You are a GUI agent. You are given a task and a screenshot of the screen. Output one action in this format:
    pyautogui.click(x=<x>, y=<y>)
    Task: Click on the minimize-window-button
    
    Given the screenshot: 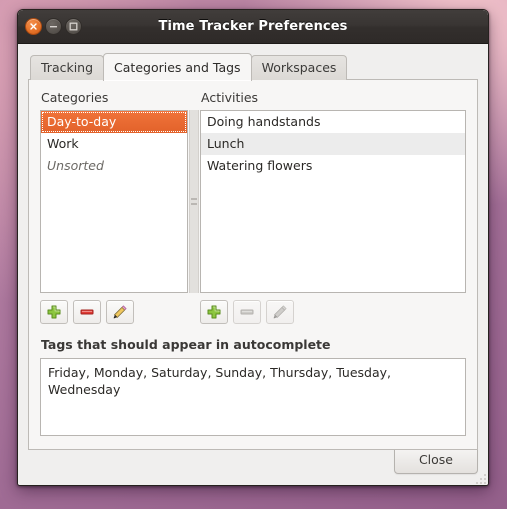 What is the action you would take?
    pyautogui.click(x=53, y=26)
    